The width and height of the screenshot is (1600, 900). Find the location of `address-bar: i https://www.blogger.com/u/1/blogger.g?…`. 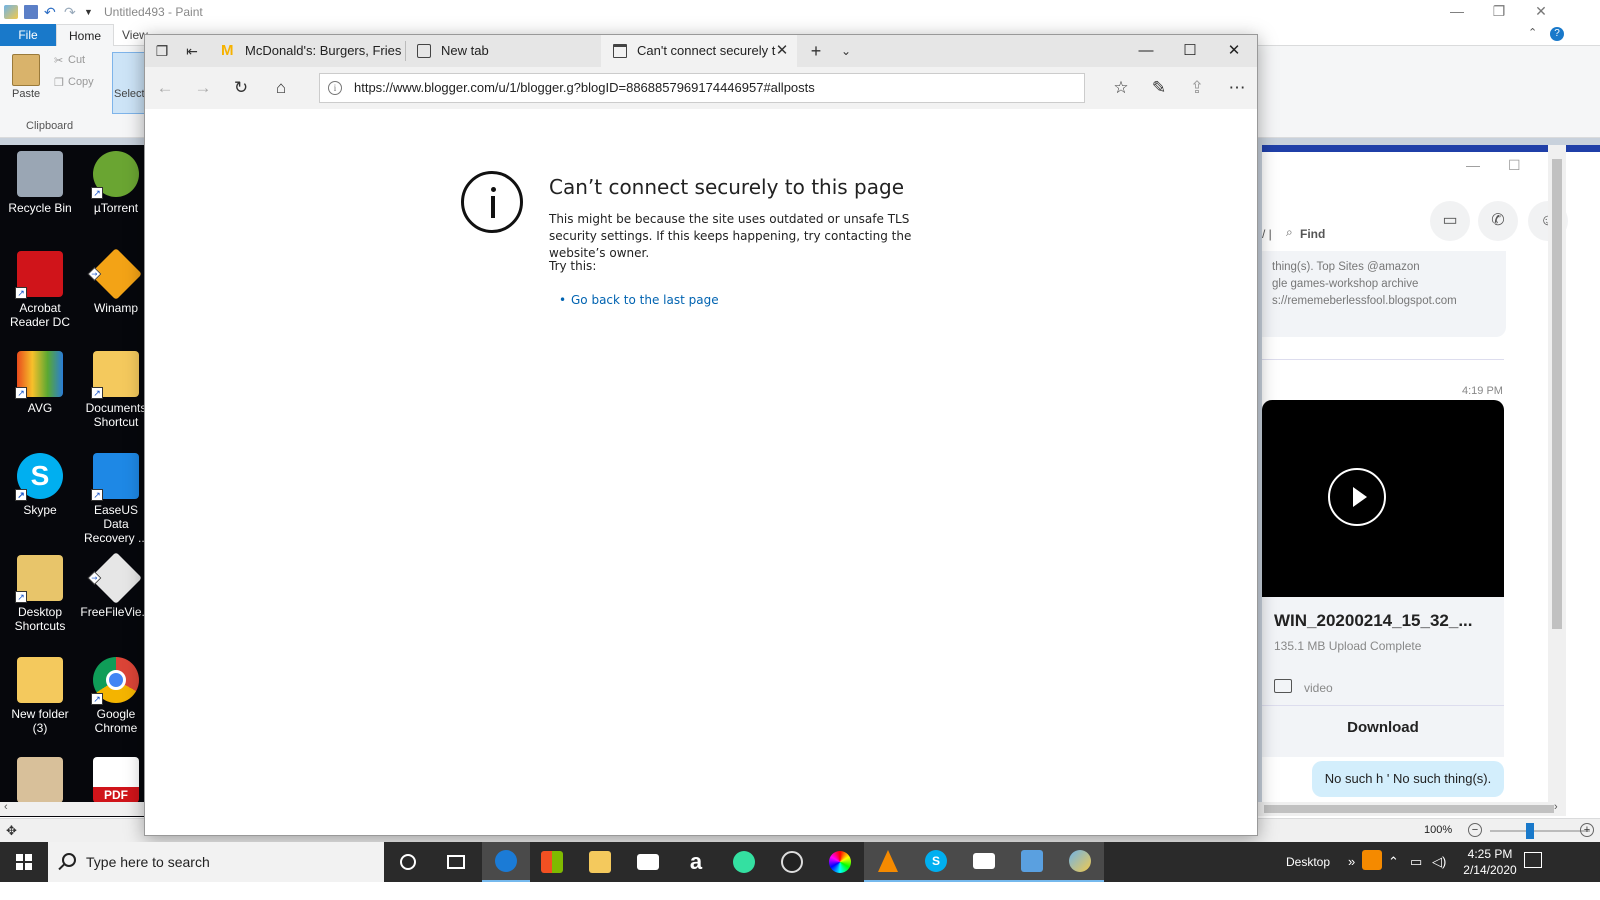

address-bar: i https://www.blogger.com/u/1/blogger.g?… is located at coordinates (702, 88).